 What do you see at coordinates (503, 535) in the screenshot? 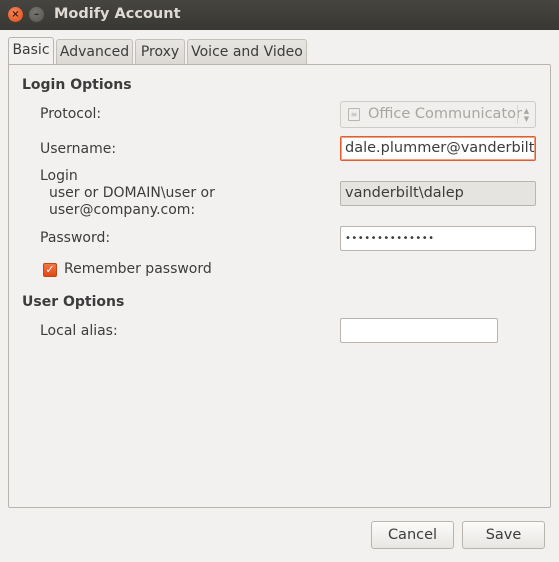
I see `save-button: Save` at bounding box center [503, 535].